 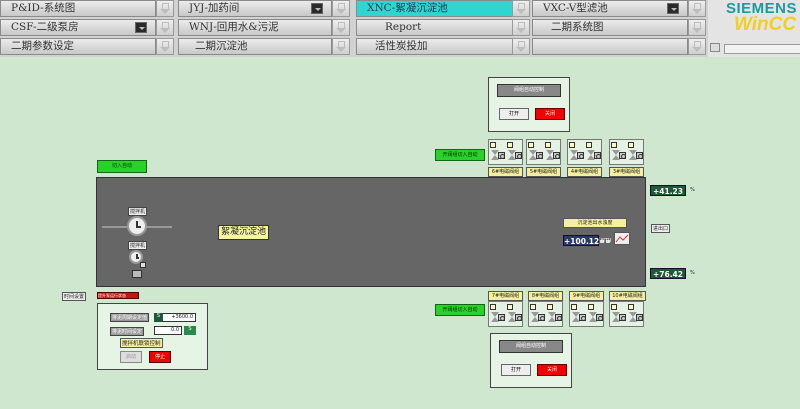 What do you see at coordinates (610, 8) in the screenshot?
I see `nav-vxc-filter: VXC-V型滤池` at bounding box center [610, 8].